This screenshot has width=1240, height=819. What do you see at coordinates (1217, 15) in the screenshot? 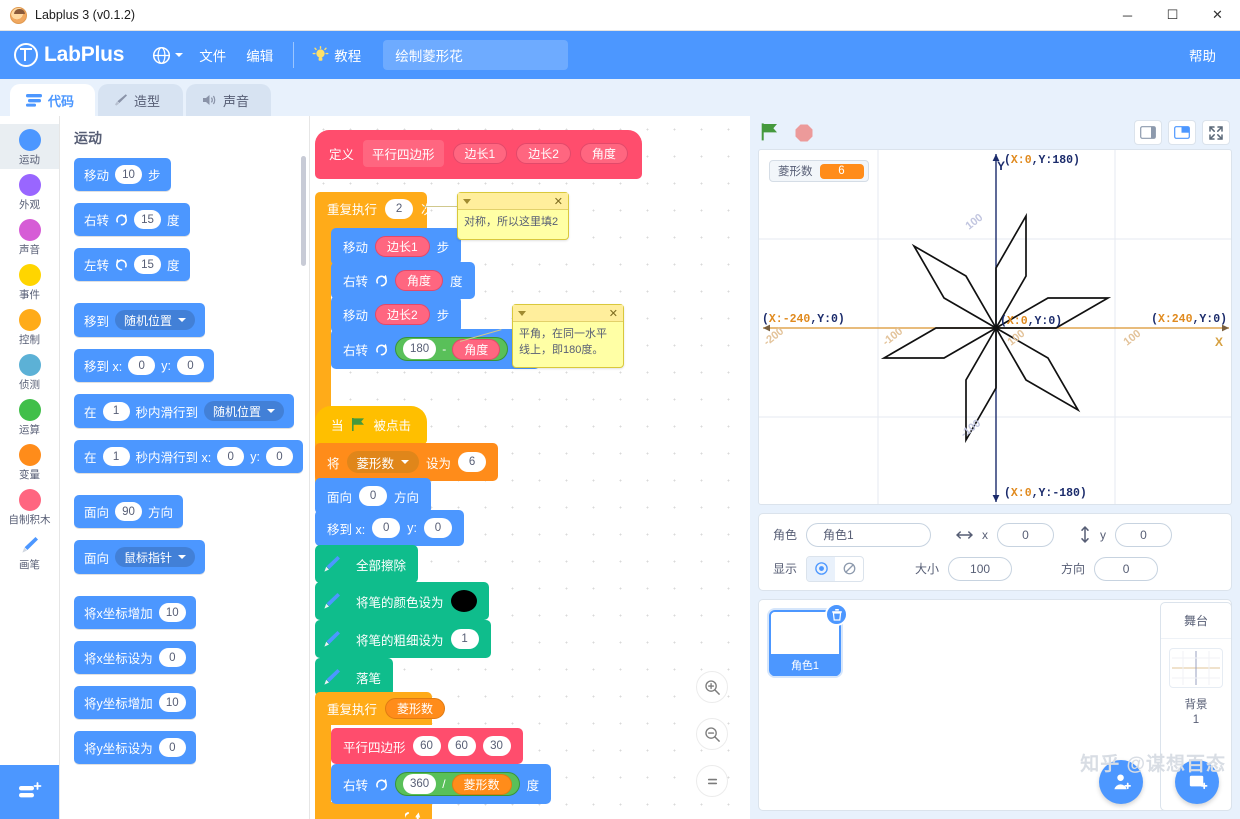
I see `close-button: ✕` at bounding box center [1217, 15].